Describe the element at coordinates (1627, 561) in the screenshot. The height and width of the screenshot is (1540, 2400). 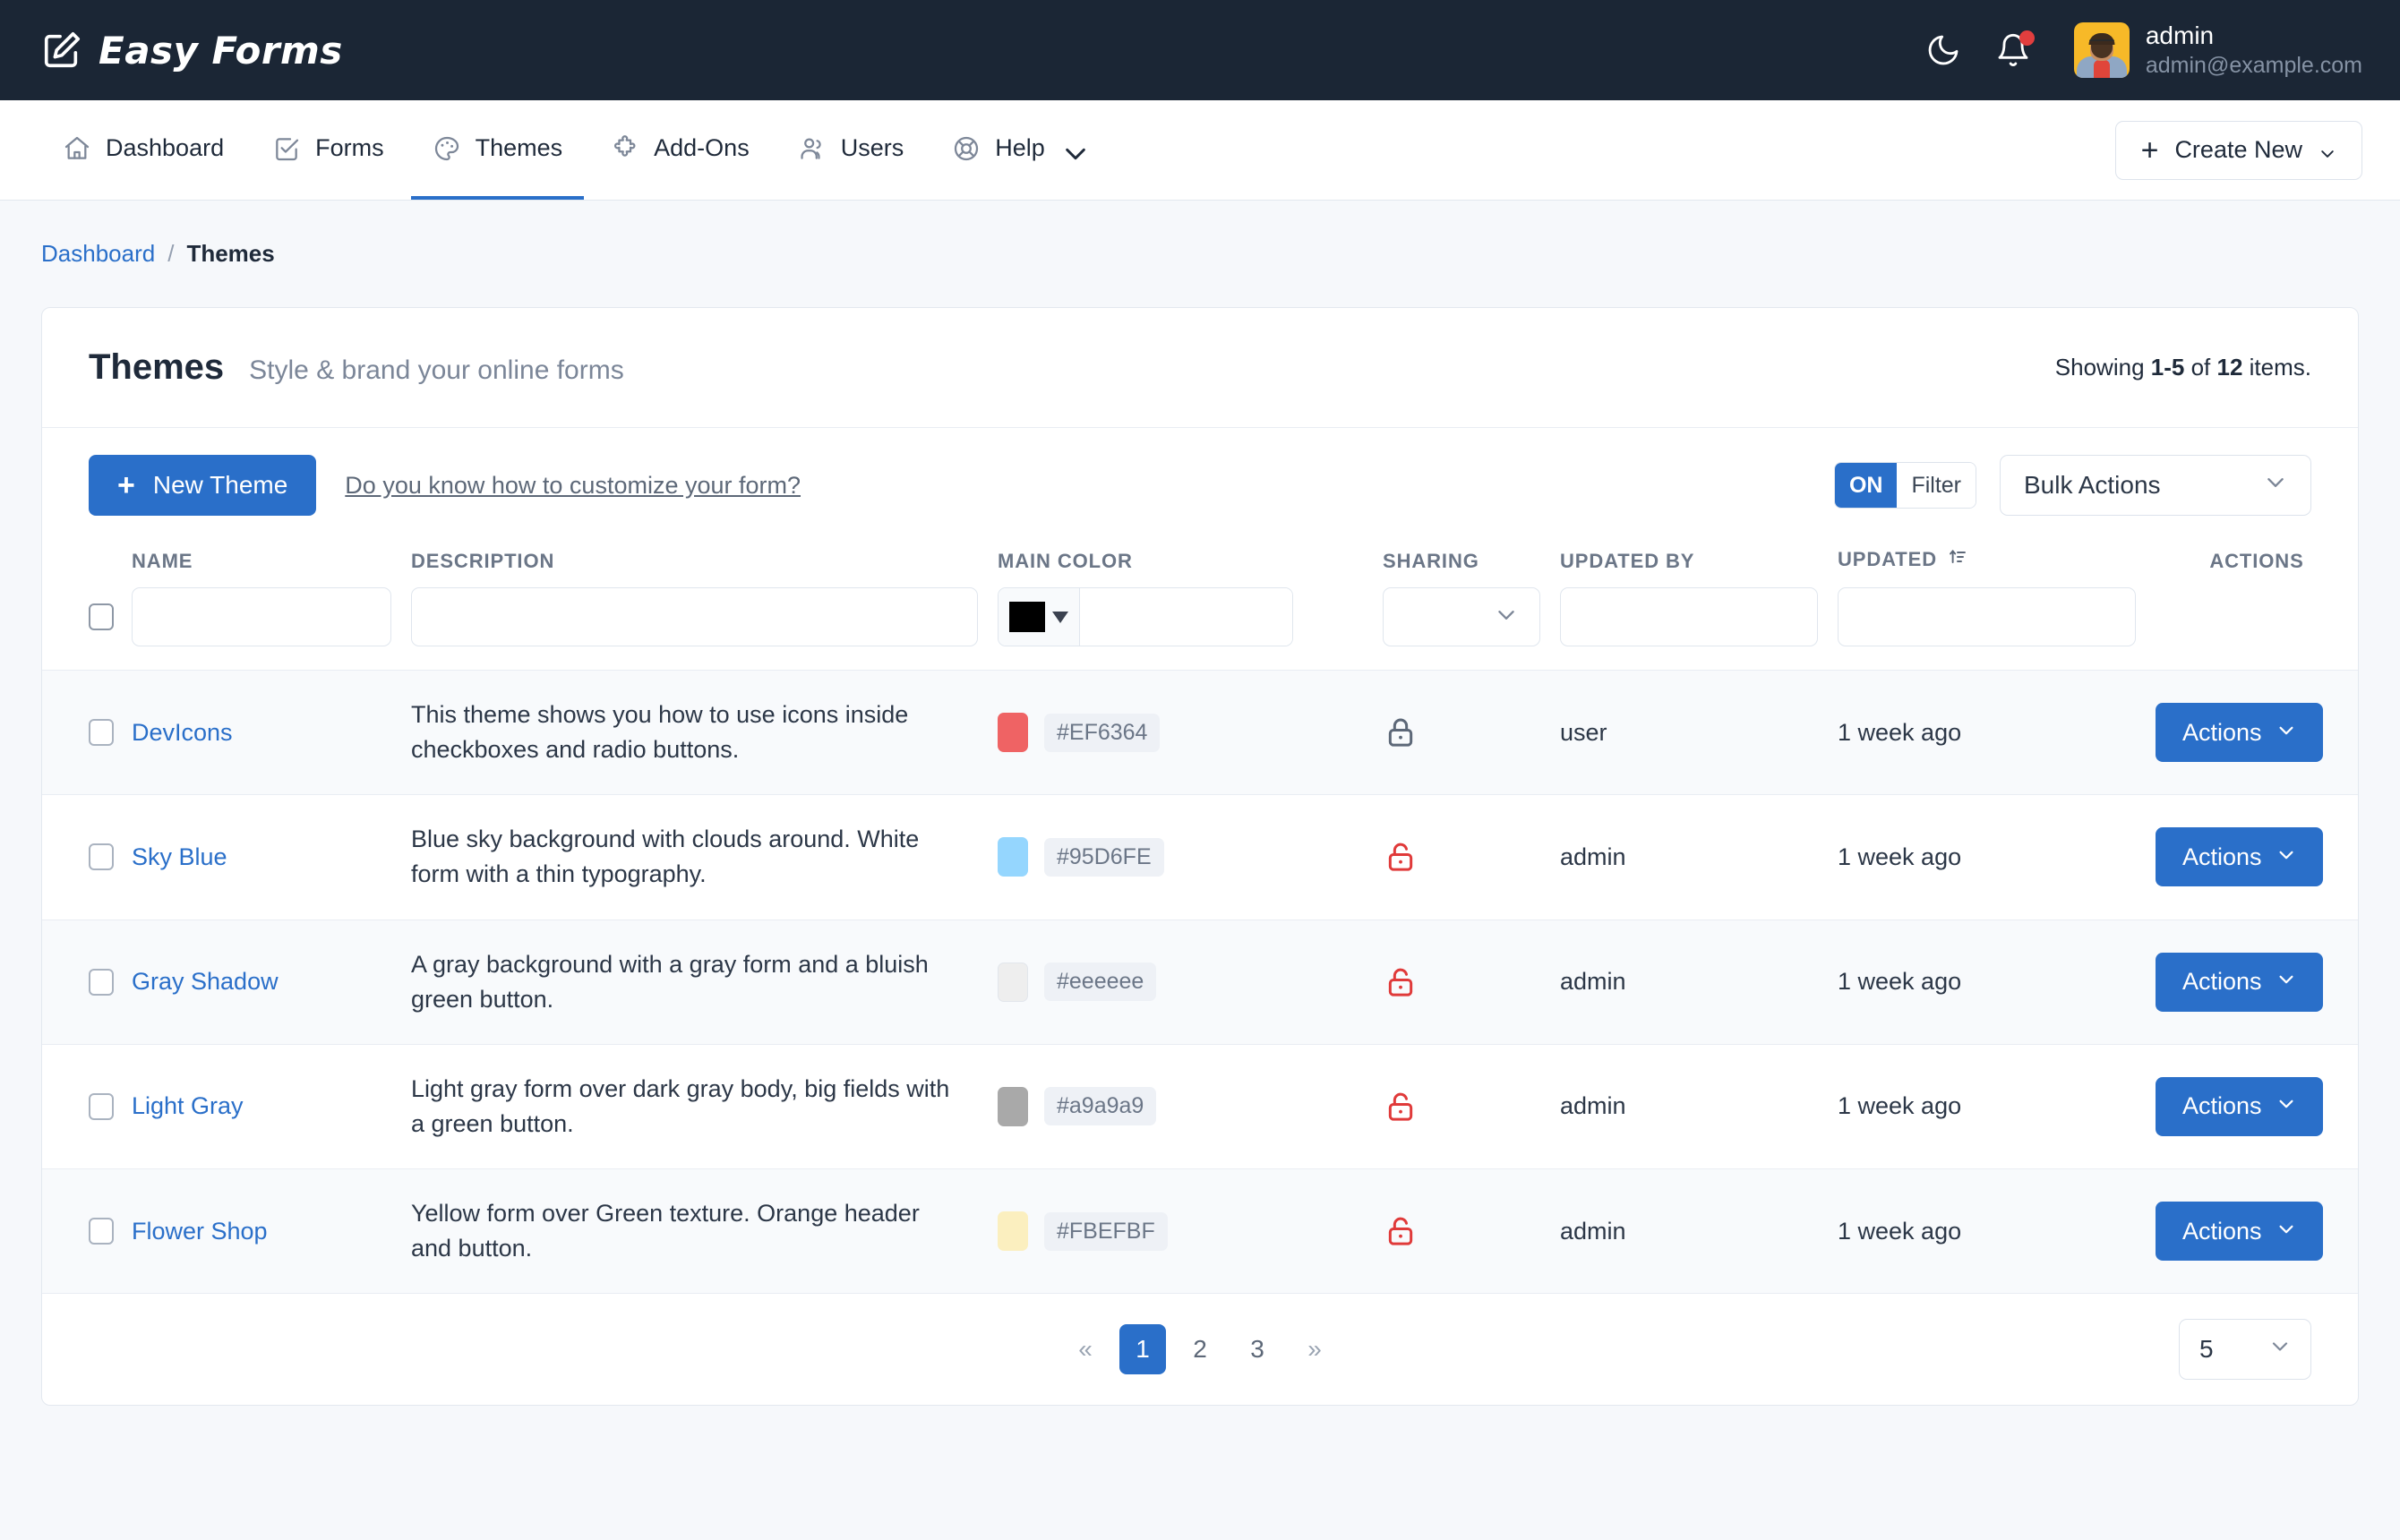
I see `th-updated-by: UPDATED BY` at that location.